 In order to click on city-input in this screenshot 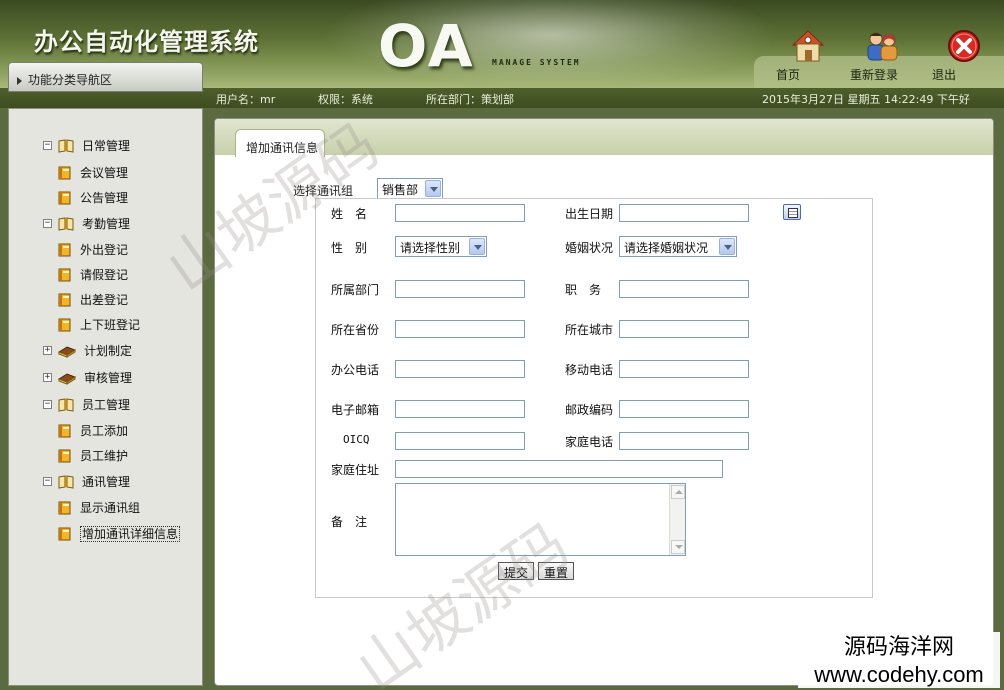, I will do `click(684, 329)`.